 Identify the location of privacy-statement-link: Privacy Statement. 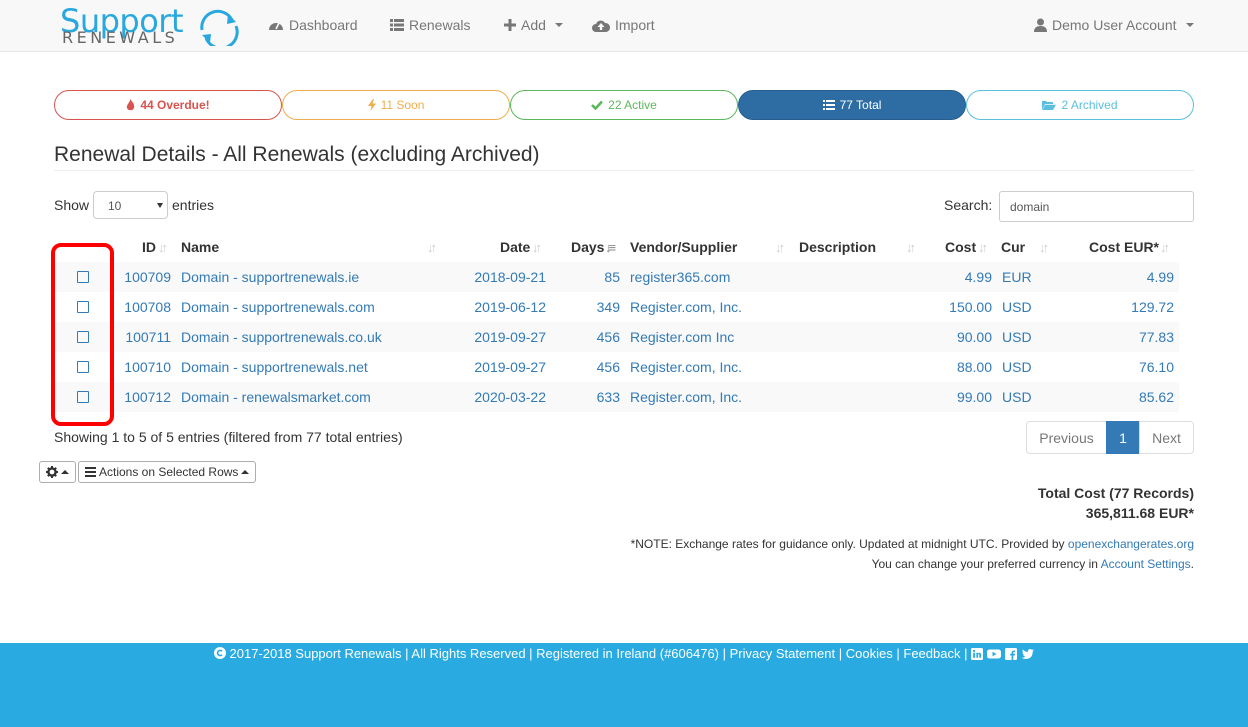
(783, 653).